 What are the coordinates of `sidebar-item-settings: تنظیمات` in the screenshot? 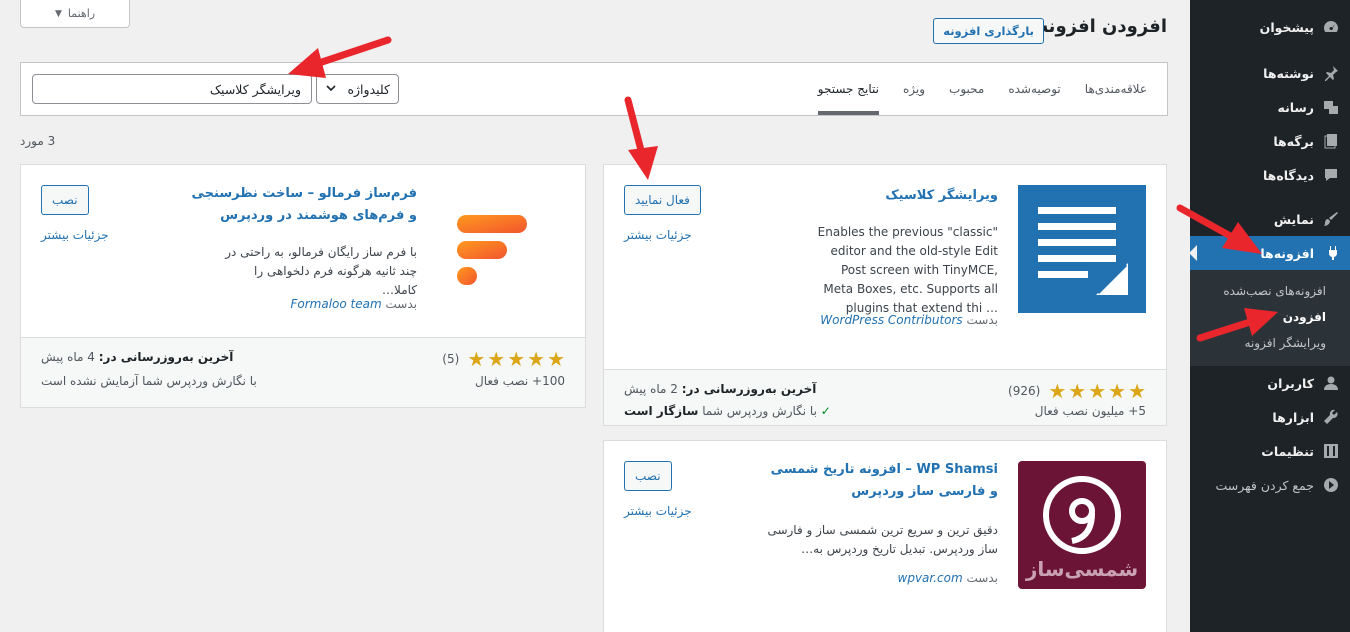 It's located at (1270, 451).